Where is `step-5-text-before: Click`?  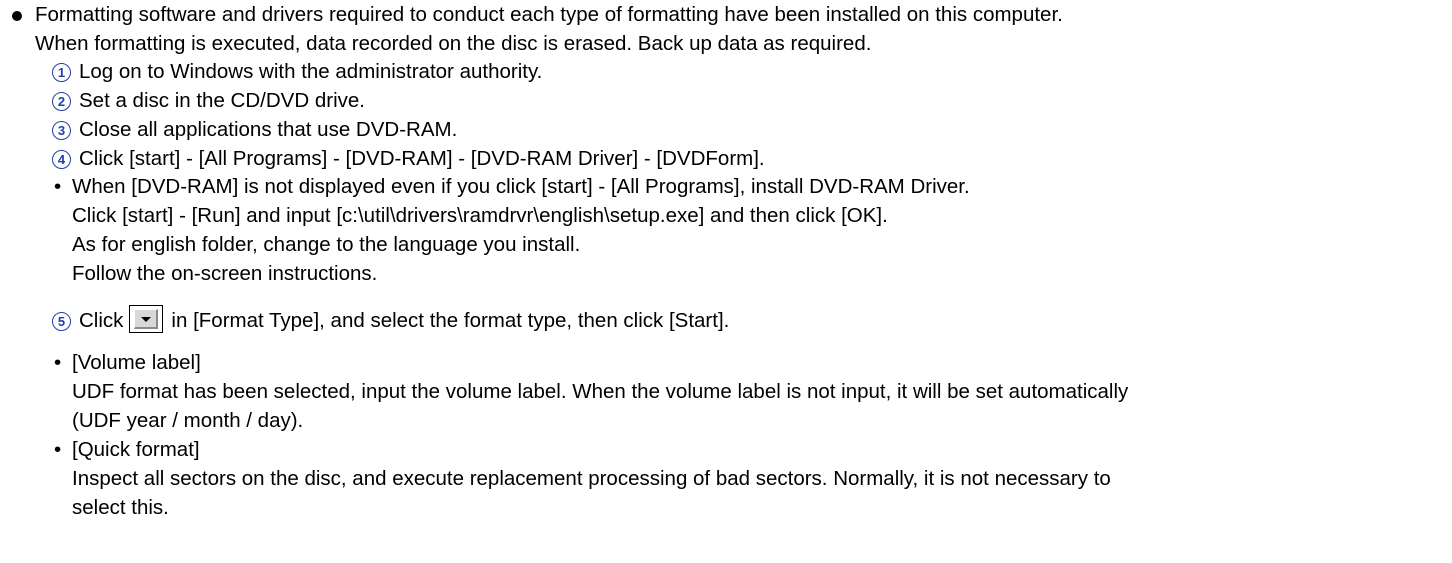 step-5-text-before: Click is located at coordinates (101, 320).